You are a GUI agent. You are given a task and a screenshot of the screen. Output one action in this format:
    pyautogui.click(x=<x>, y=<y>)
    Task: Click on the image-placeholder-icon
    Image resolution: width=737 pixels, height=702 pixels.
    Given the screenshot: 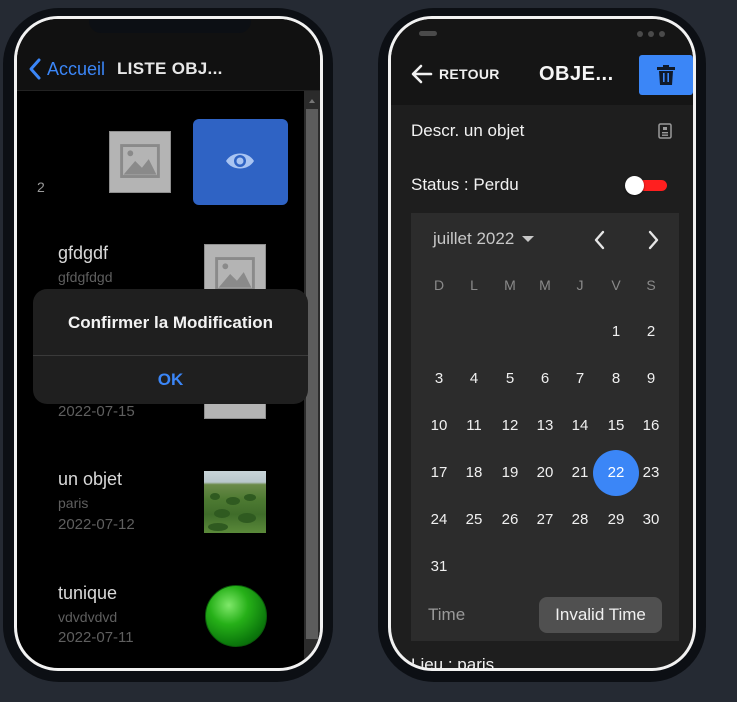 What is the action you would take?
    pyautogui.click(x=140, y=162)
    